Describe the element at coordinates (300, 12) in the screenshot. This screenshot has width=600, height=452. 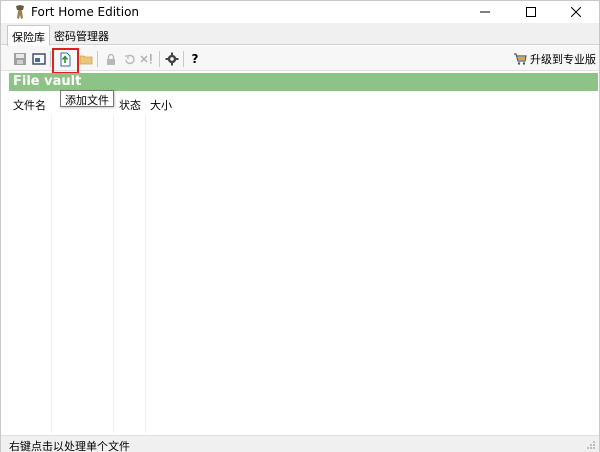
I see `title-bar: Fort Home Edition` at that location.